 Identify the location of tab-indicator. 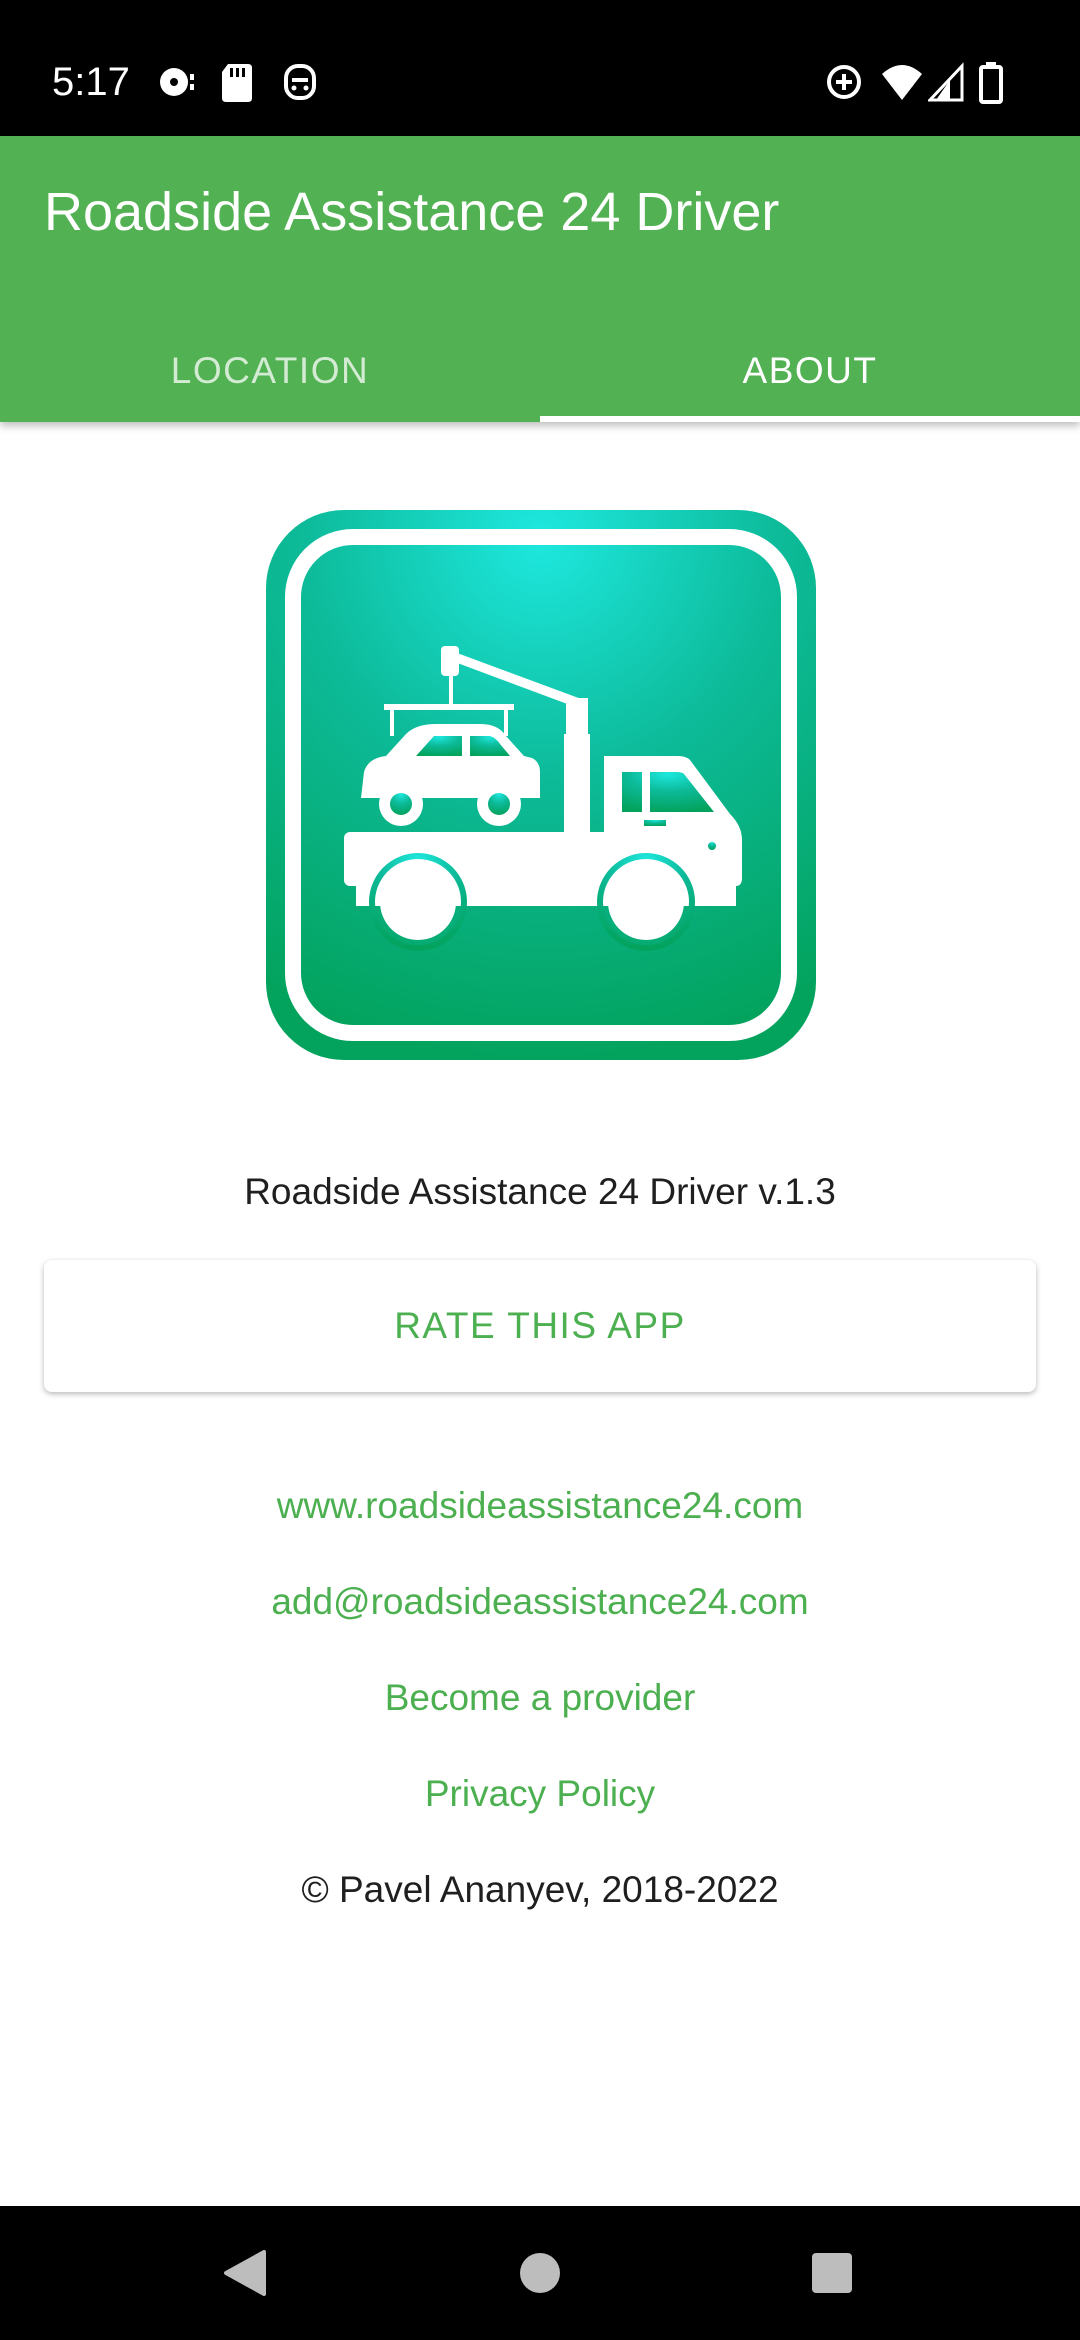
(810, 419).